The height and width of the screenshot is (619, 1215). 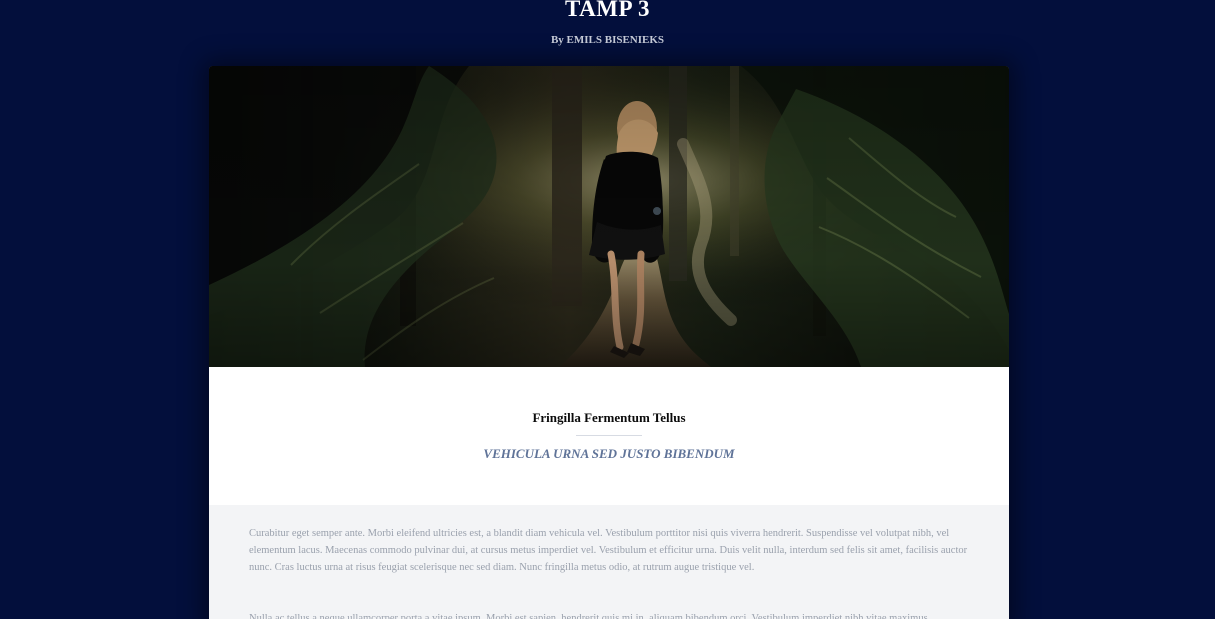 I want to click on post-subtitle: VEHICULA URNA SED JUSTO BIBENDUM, so click(x=609, y=453).